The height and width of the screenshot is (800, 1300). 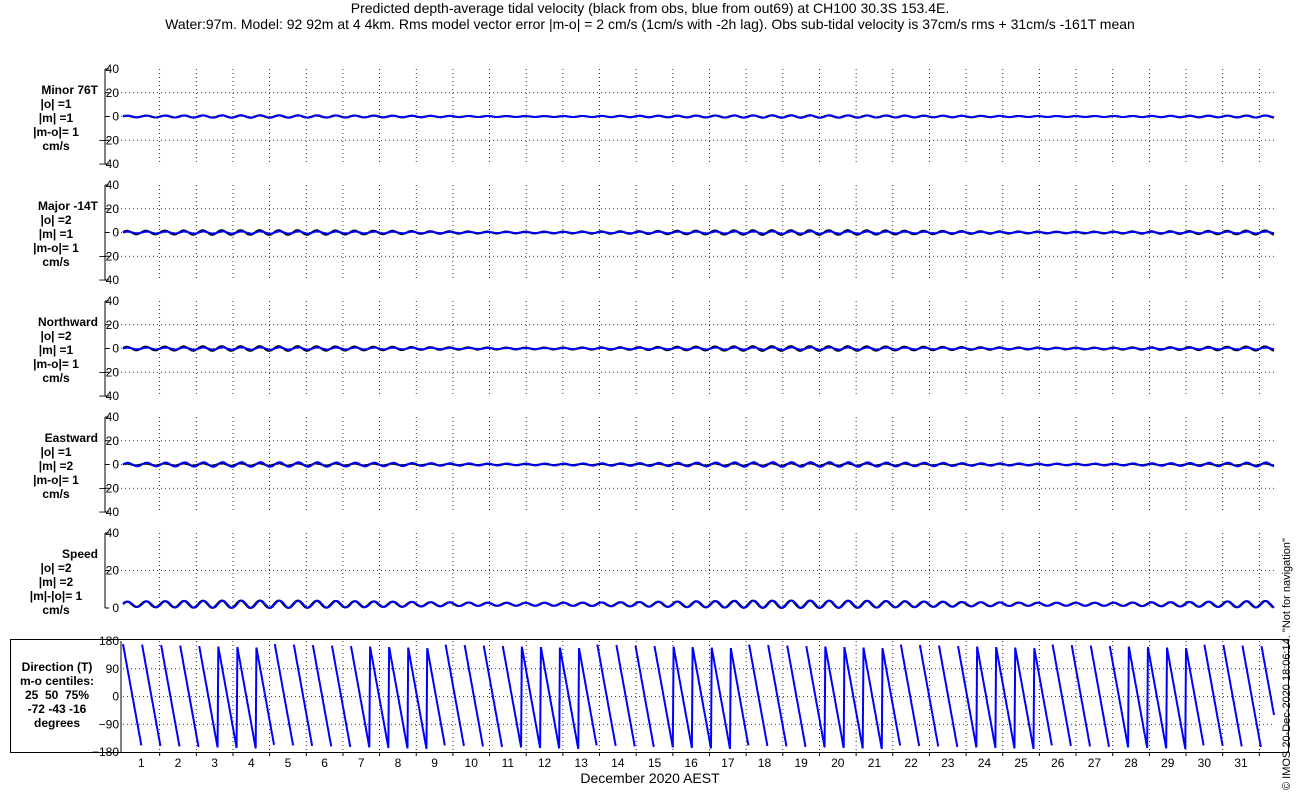 I want to click on x-tick-label: 21, so click(x=875, y=763).